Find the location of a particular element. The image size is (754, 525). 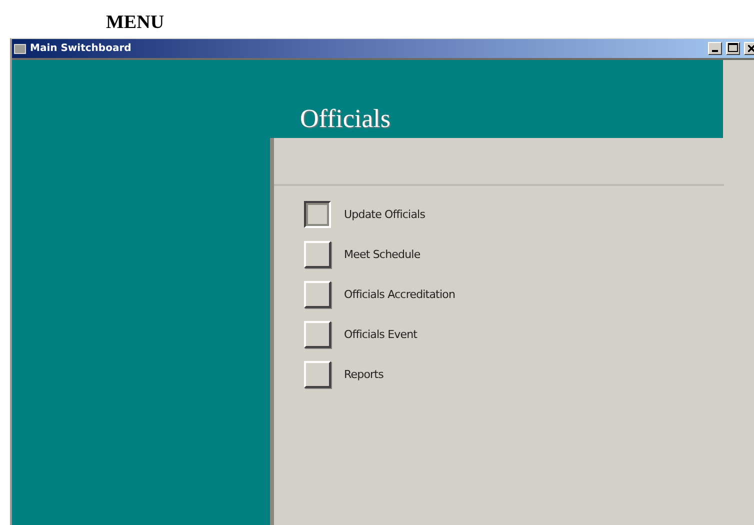

switchboard-item-label: Officials Accreditation is located at coordinates (400, 294).